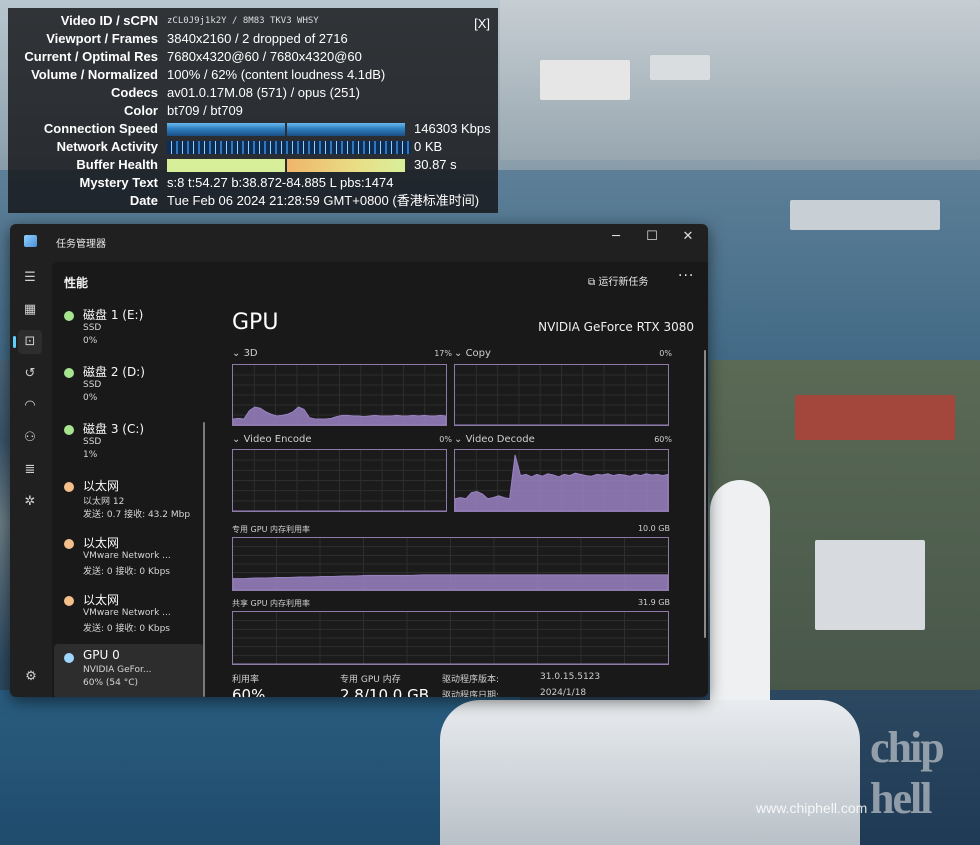  I want to click on settings-gear-icon: ⚙, so click(31, 678).